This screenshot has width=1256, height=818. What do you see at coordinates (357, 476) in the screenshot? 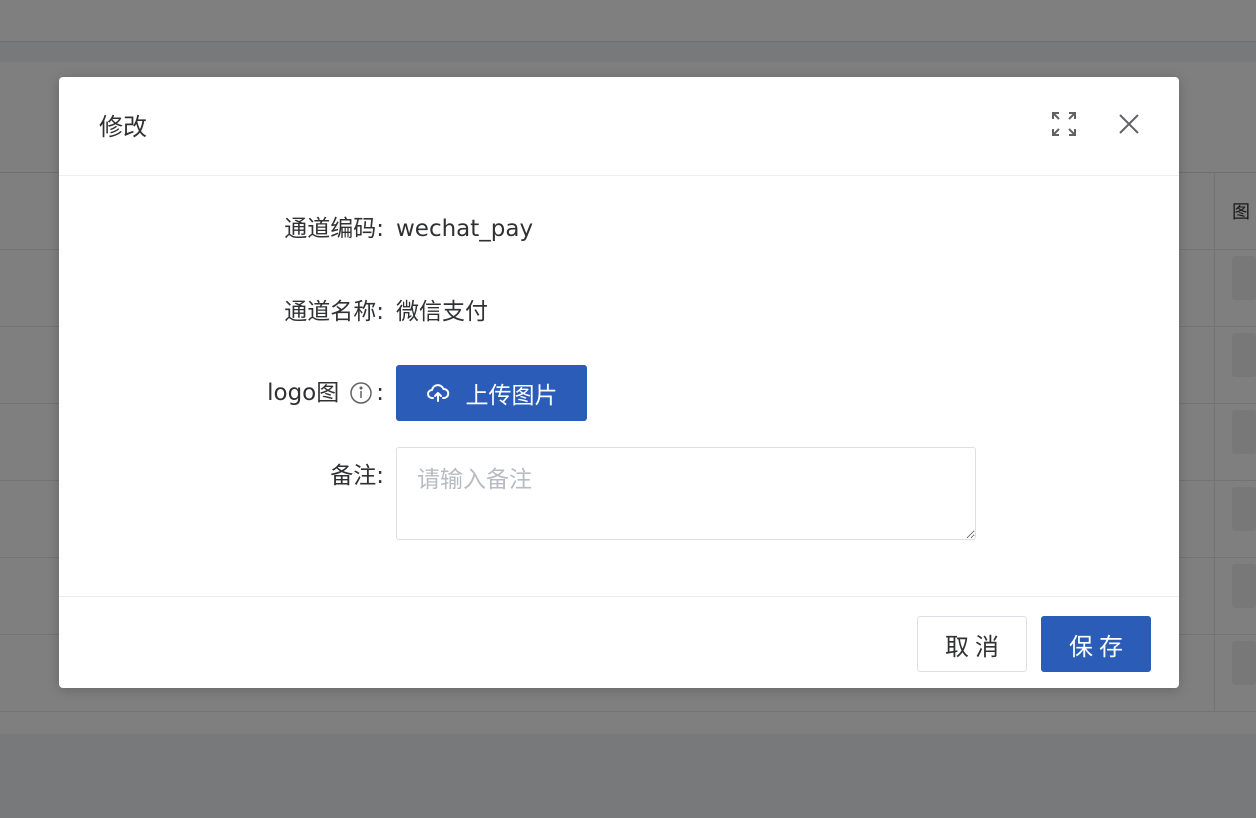
I see `remark-label: 备注:` at bounding box center [357, 476].